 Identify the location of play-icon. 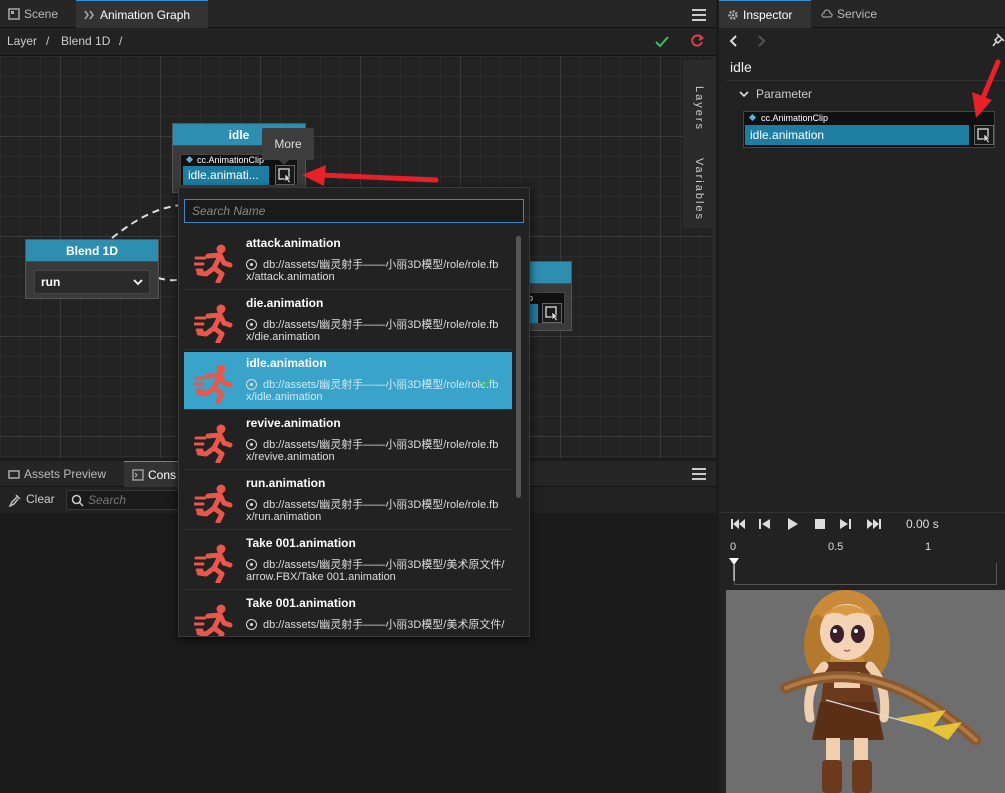
(793, 524).